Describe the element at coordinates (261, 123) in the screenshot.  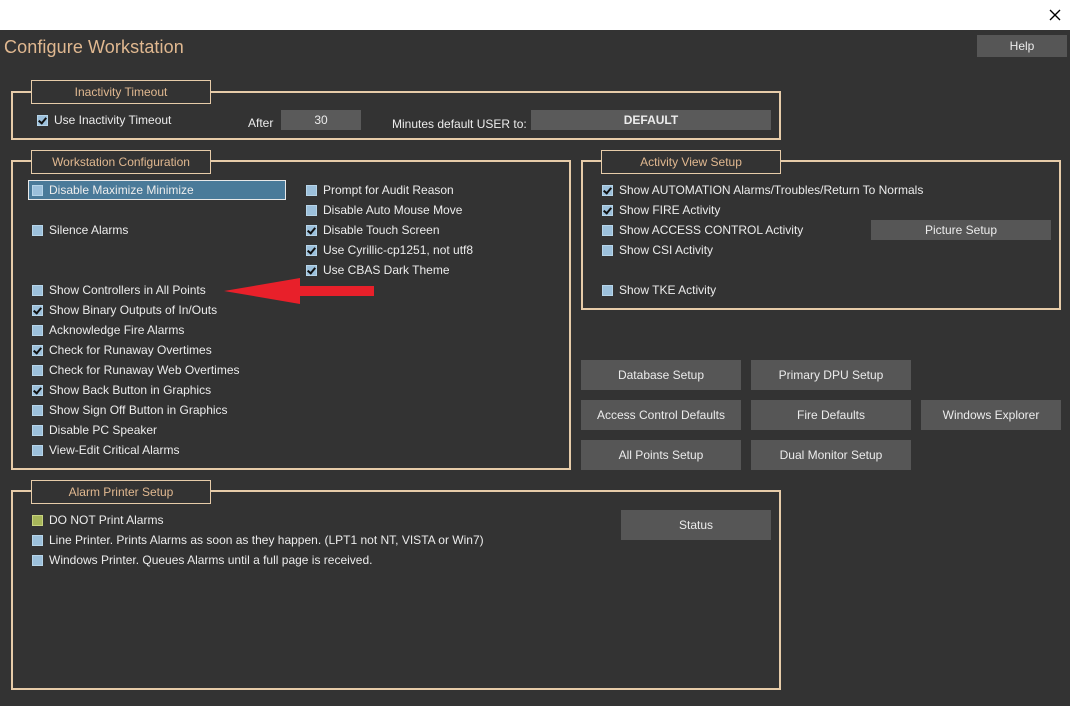
I see `after-label: After` at that location.